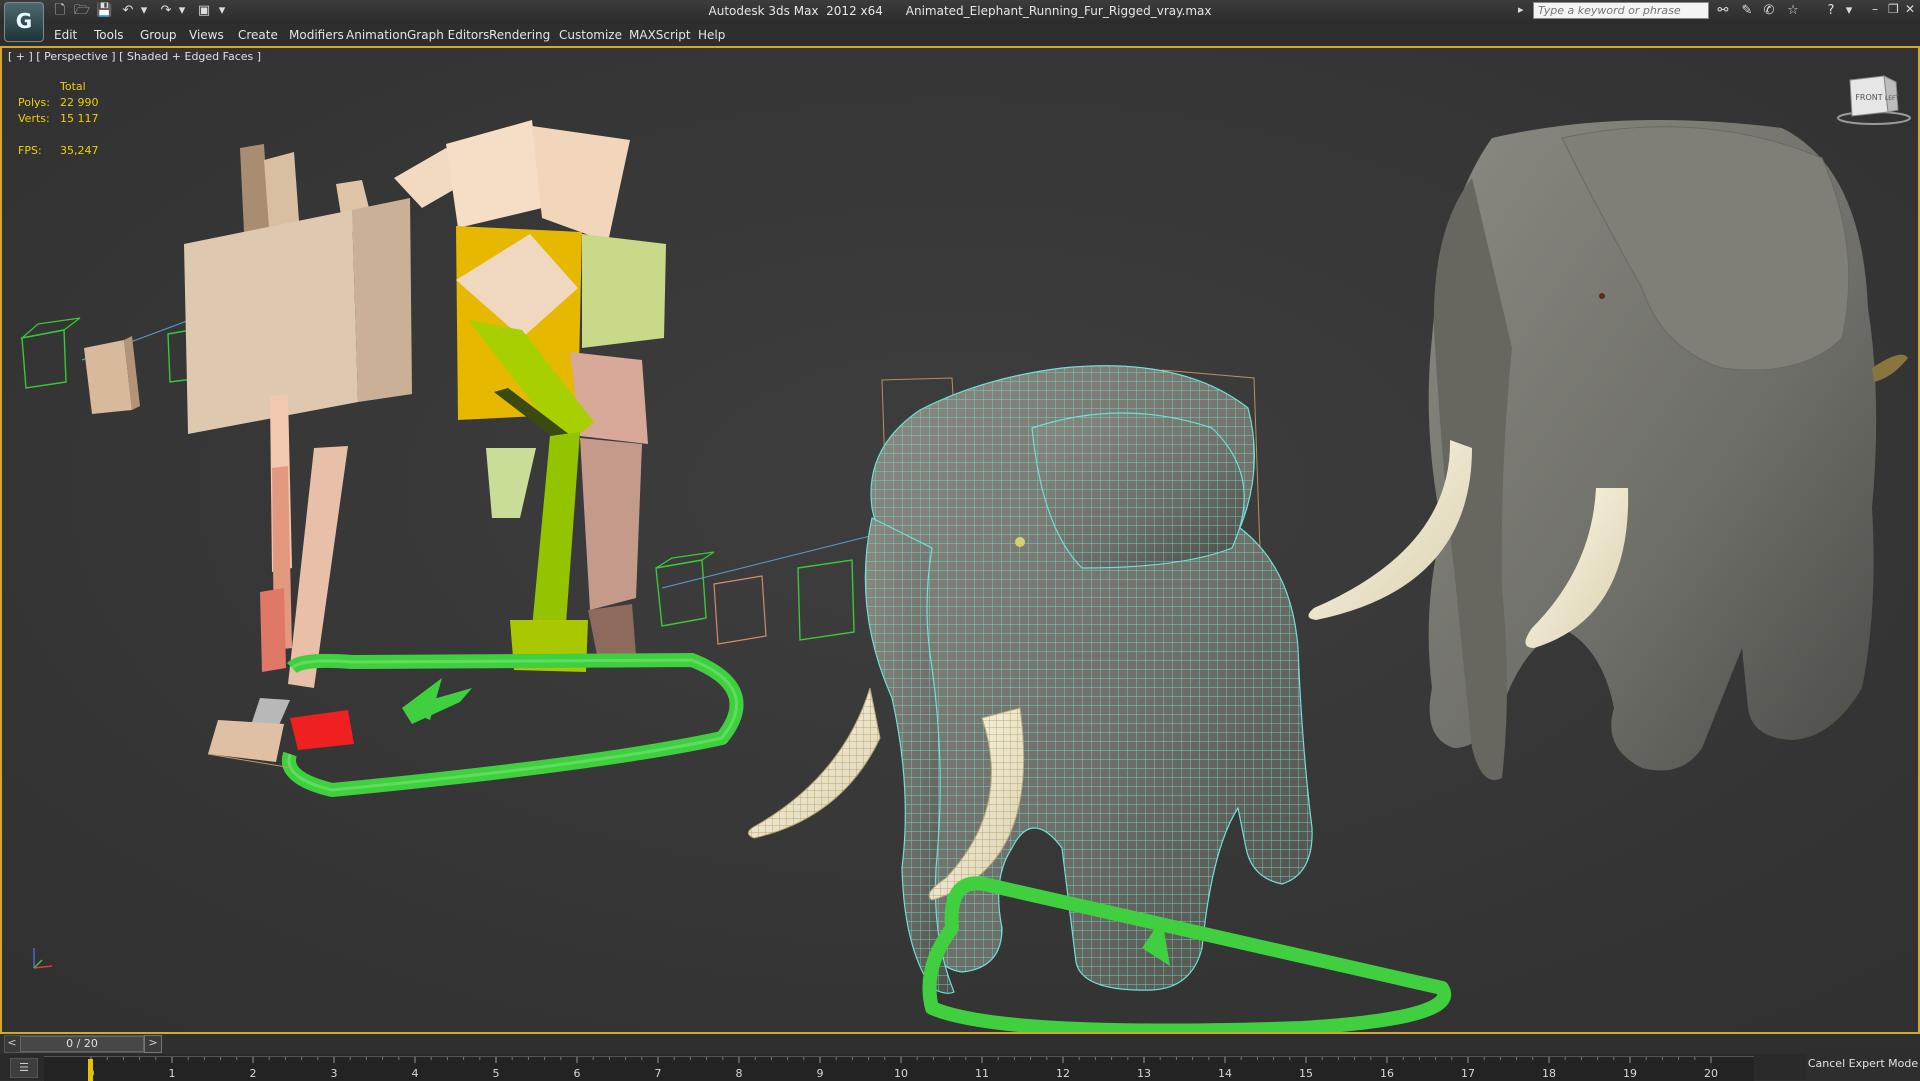 Image resolution: width=1920 pixels, height=1081 pixels. What do you see at coordinates (253, 1073) in the screenshot?
I see `timeline-tick-label: 2` at bounding box center [253, 1073].